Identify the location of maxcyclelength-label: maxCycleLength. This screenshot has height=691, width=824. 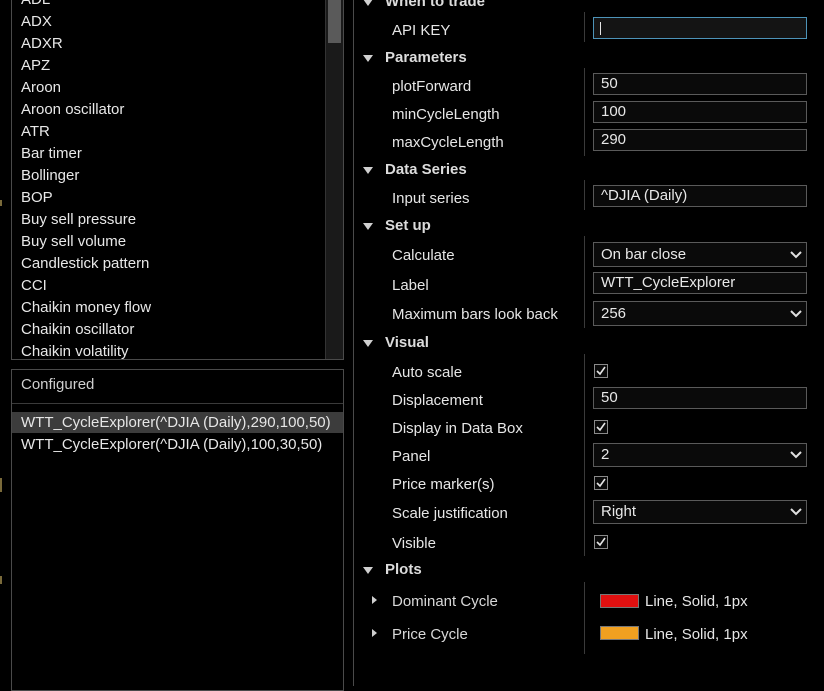
(448, 142).